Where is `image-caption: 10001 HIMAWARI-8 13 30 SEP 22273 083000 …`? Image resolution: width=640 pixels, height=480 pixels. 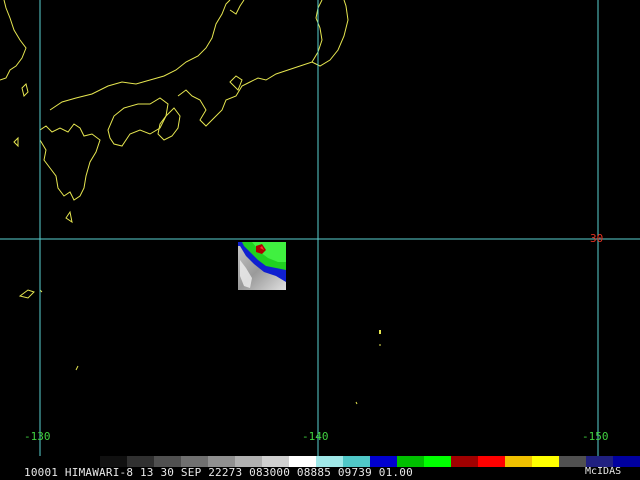
image-caption: 10001 HIMAWARI-8 13 30 SEP 22273 083000 … is located at coordinates (218, 472).